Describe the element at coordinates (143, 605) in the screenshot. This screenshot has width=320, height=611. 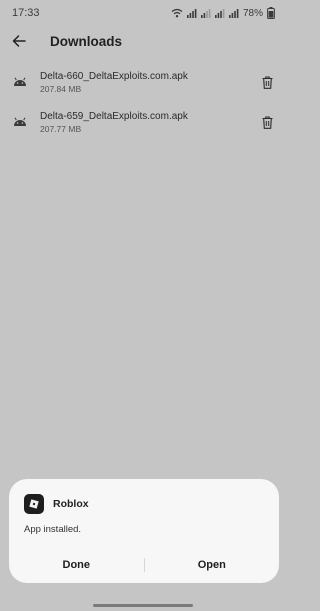
I see `home-indicator` at that location.